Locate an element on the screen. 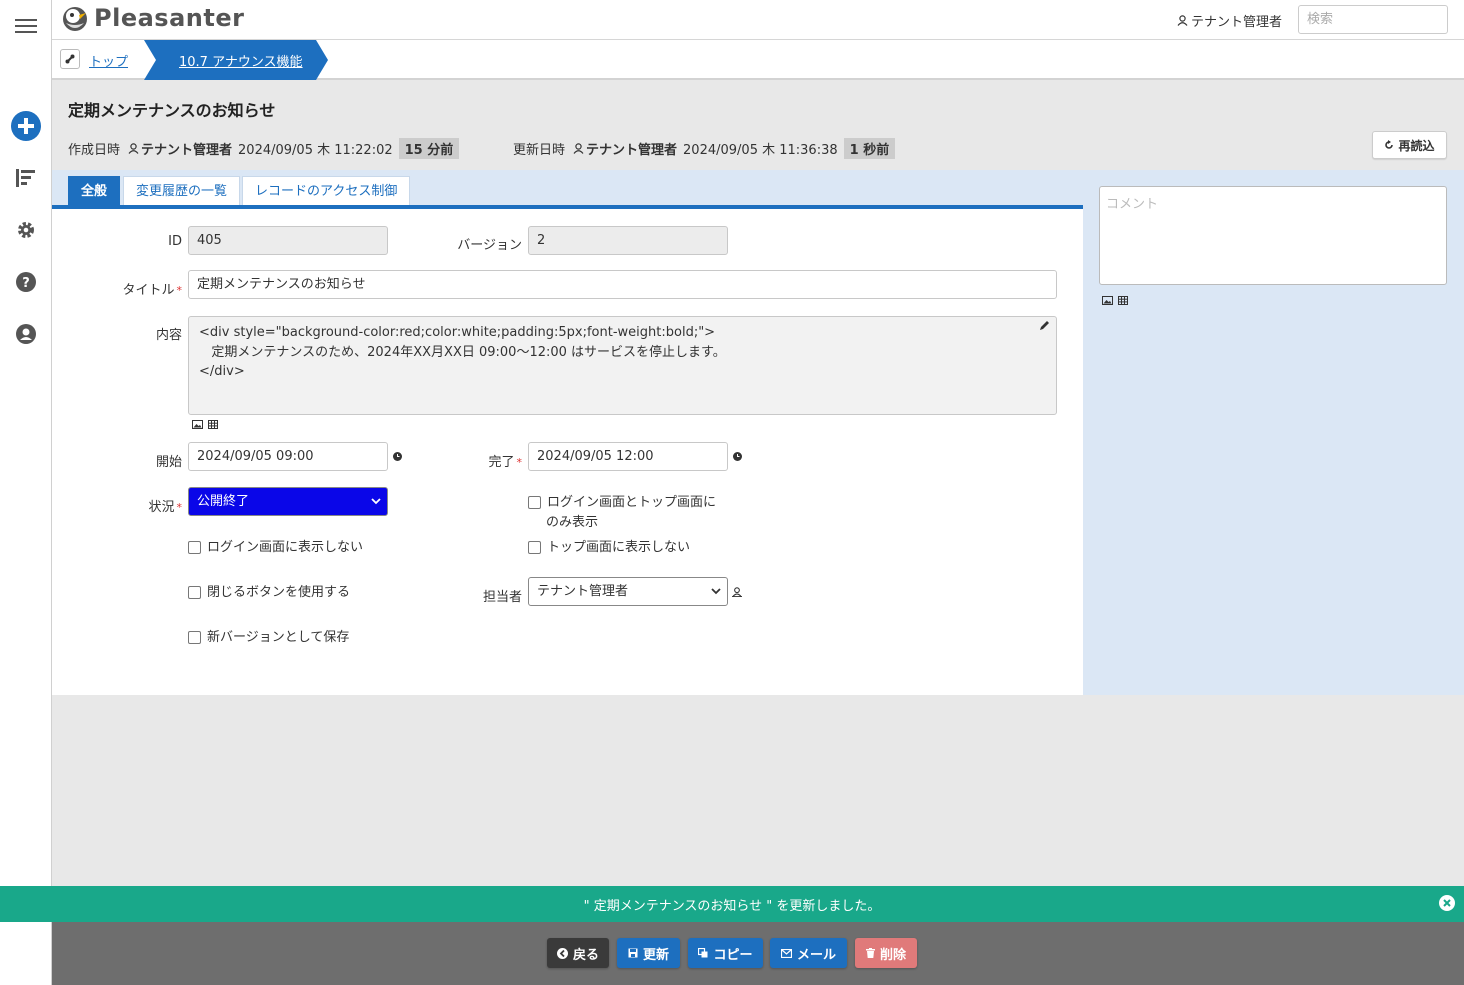  login-top-only-label-2: のみ表示 is located at coordinates (572, 522).